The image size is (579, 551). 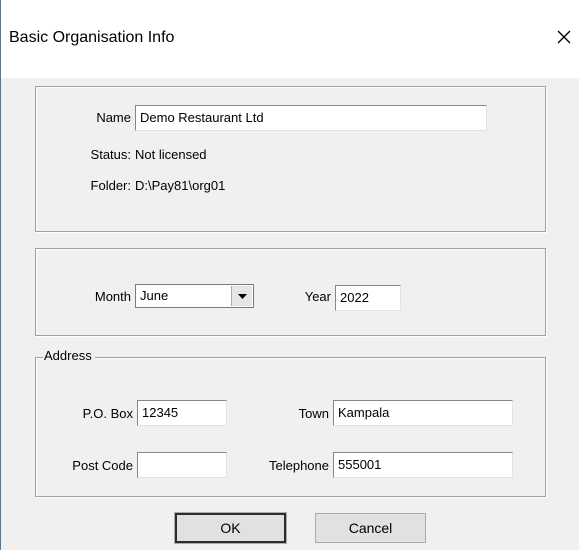 I want to click on town-input: Kampala, so click(x=423, y=413).